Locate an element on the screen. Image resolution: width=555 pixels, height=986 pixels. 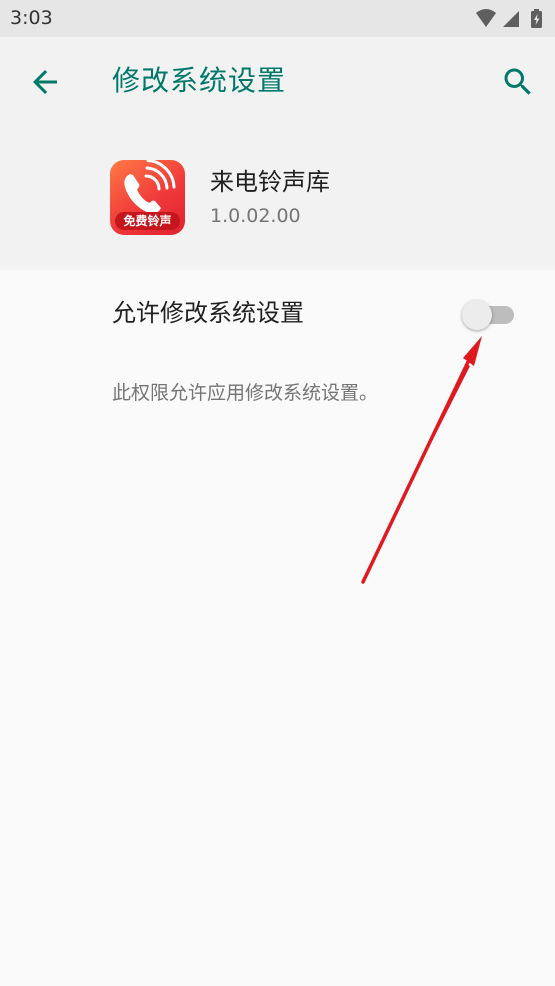
app-icon-badge: 免费铃声 is located at coordinates (147, 221).